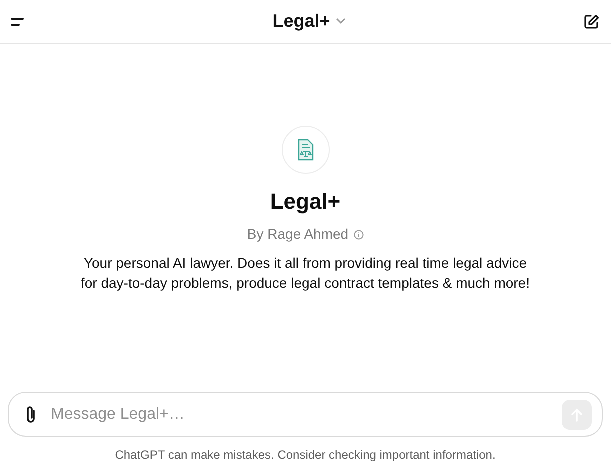 This screenshot has width=611, height=474. What do you see at coordinates (31, 414) in the screenshot?
I see `paperclip-icon` at bounding box center [31, 414].